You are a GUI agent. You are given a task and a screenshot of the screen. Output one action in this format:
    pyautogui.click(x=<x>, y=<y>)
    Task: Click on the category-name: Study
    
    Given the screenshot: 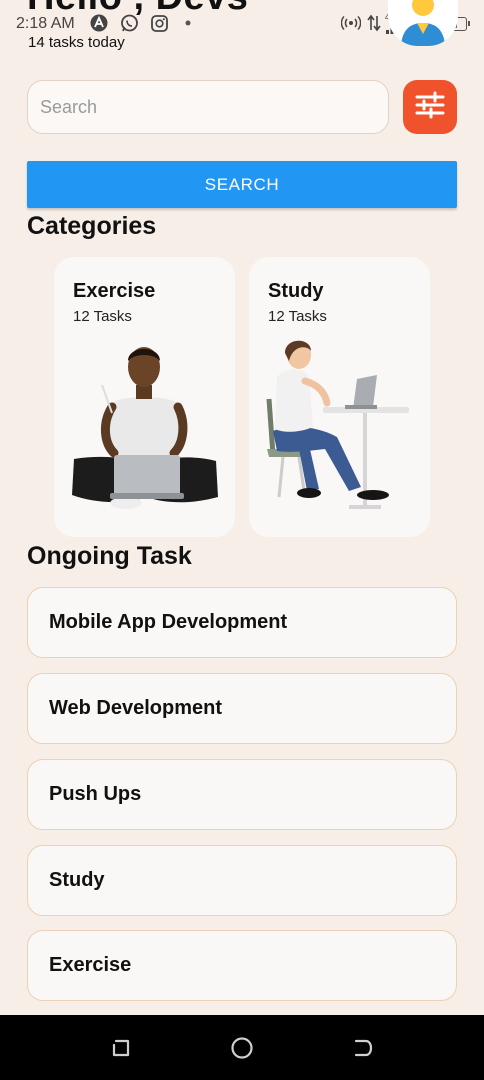 What is the action you would take?
    pyautogui.click(x=296, y=291)
    